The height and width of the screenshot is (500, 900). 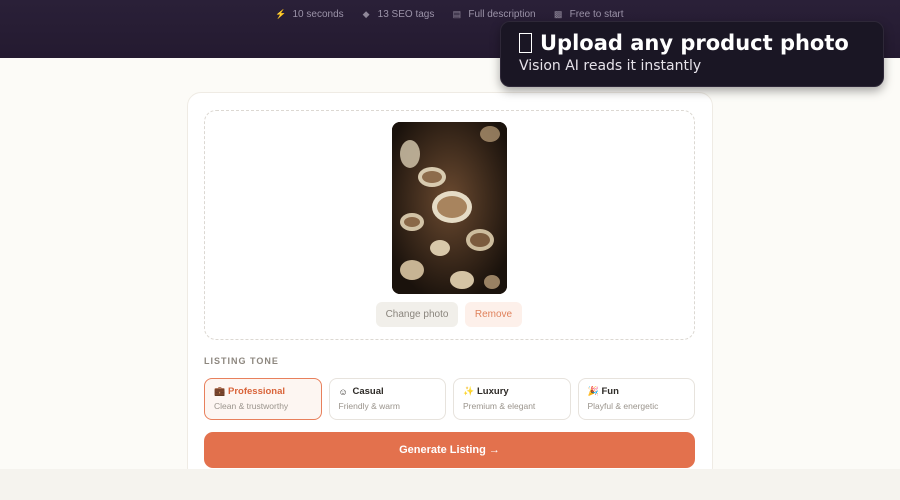 I want to click on smile-icon: ☺, so click(x=343, y=391).